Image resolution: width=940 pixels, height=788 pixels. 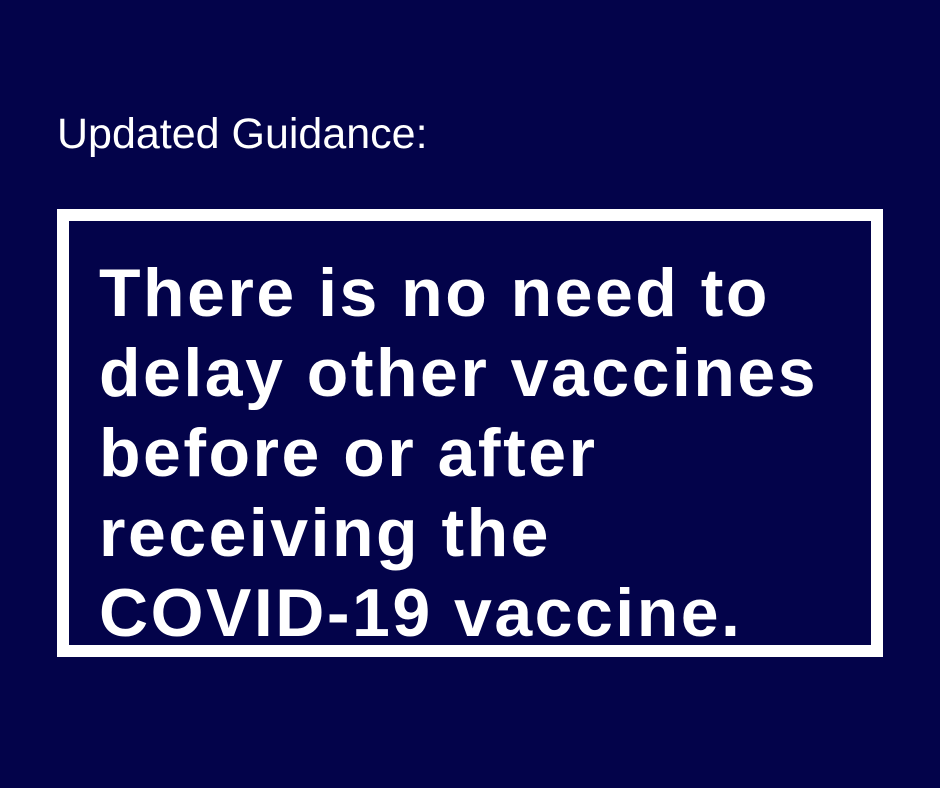 I want to click on message-line-5: COVID-19 vaccine., so click(x=421, y=613).